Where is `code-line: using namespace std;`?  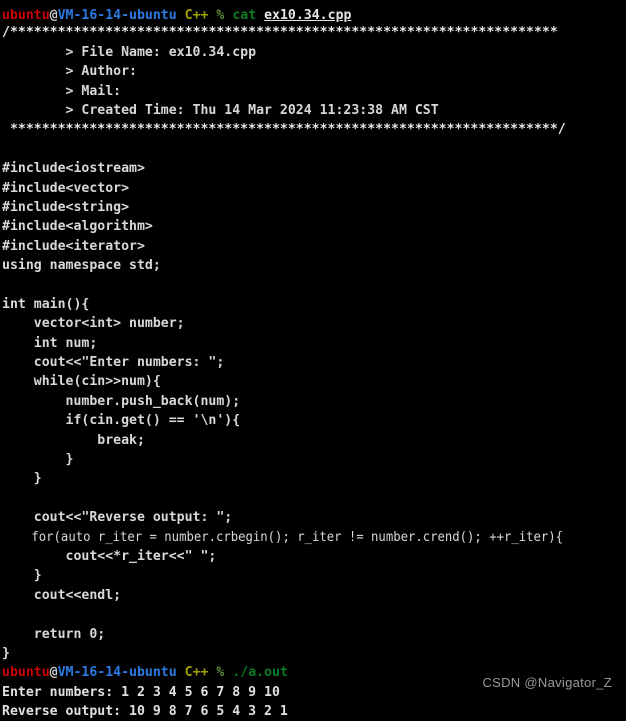 code-line: using namespace std; is located at coordinates (81, 266).